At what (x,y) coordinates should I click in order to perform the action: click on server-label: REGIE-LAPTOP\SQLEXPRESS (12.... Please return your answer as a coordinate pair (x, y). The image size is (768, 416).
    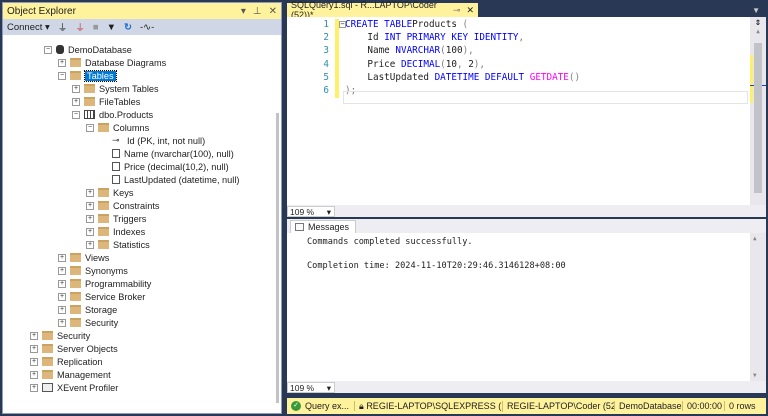
    Looking at the image, I should click on (434, 405).